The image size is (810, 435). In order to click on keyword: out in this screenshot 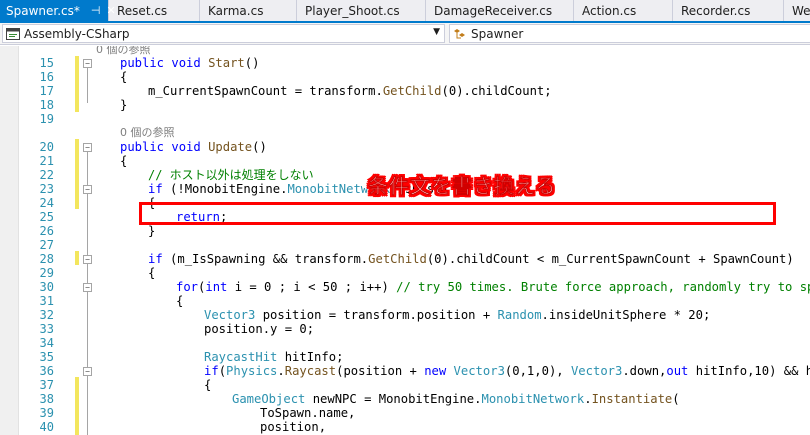, I will do `click(677, 371)`.